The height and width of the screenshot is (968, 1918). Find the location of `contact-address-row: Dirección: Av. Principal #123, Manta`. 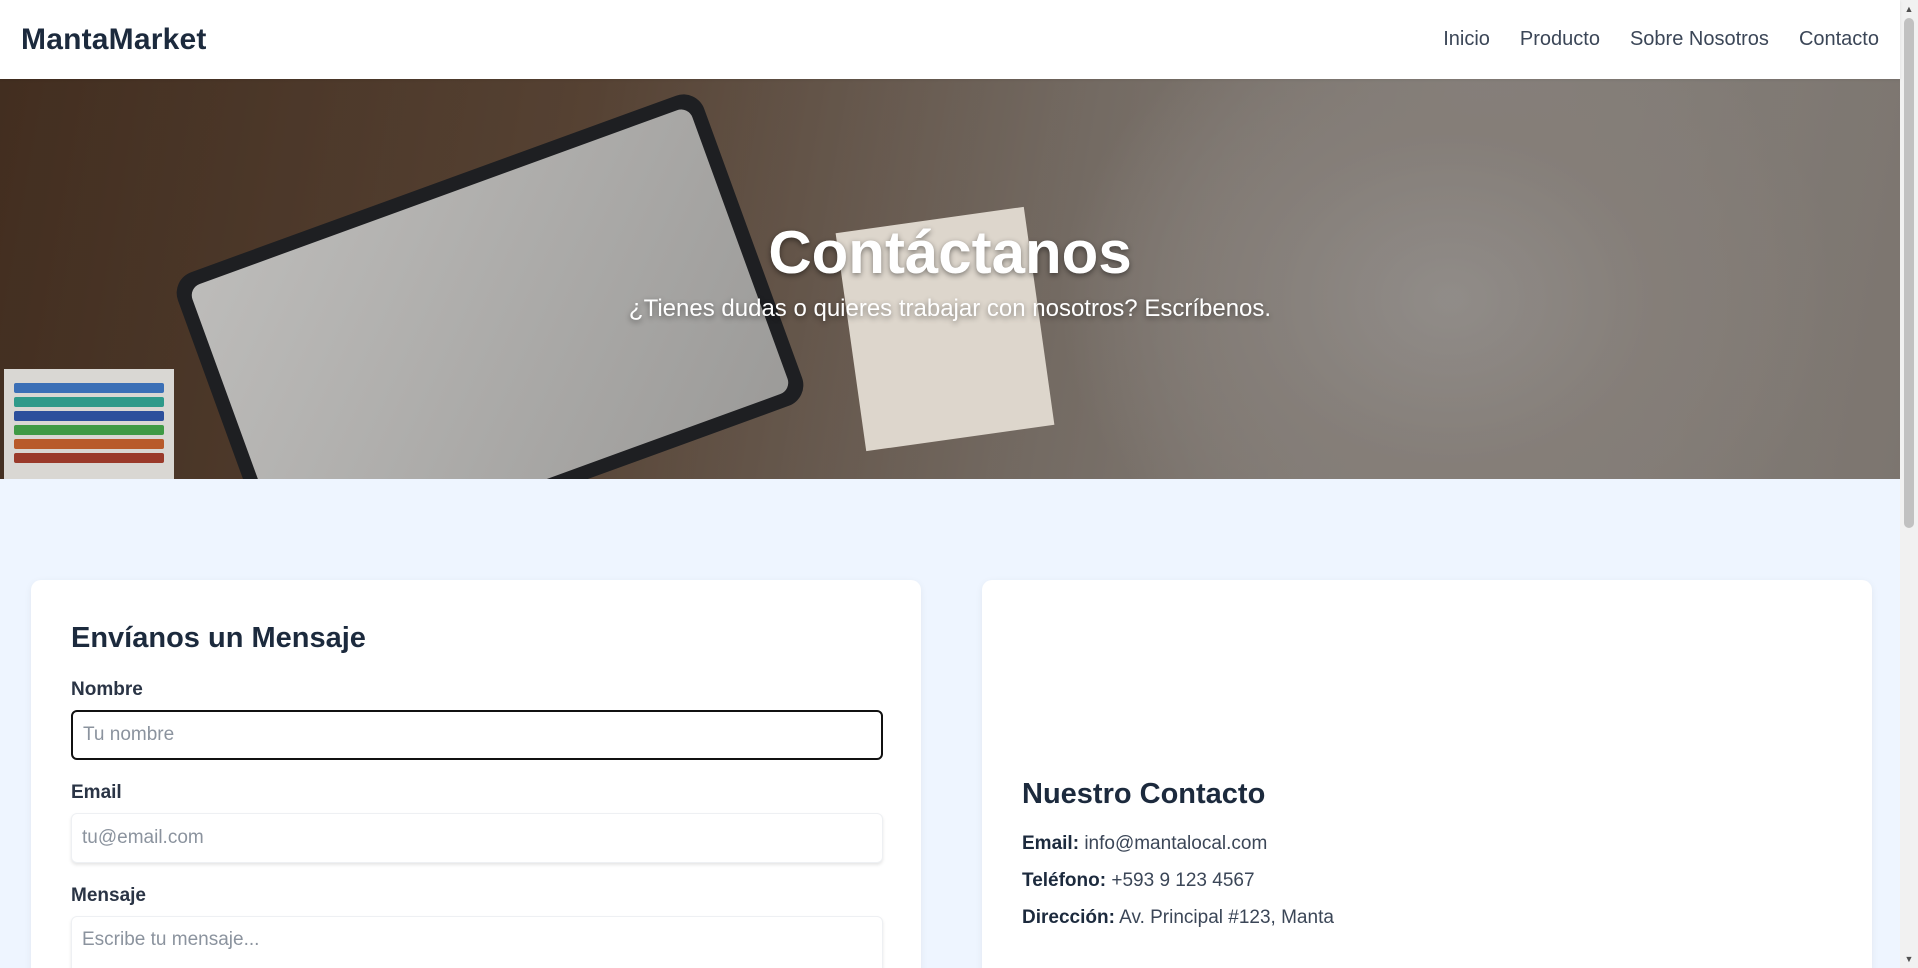

contact-address-row: Dirección: Av. Principal #123, Manta is located at coordinates (1427, 918).